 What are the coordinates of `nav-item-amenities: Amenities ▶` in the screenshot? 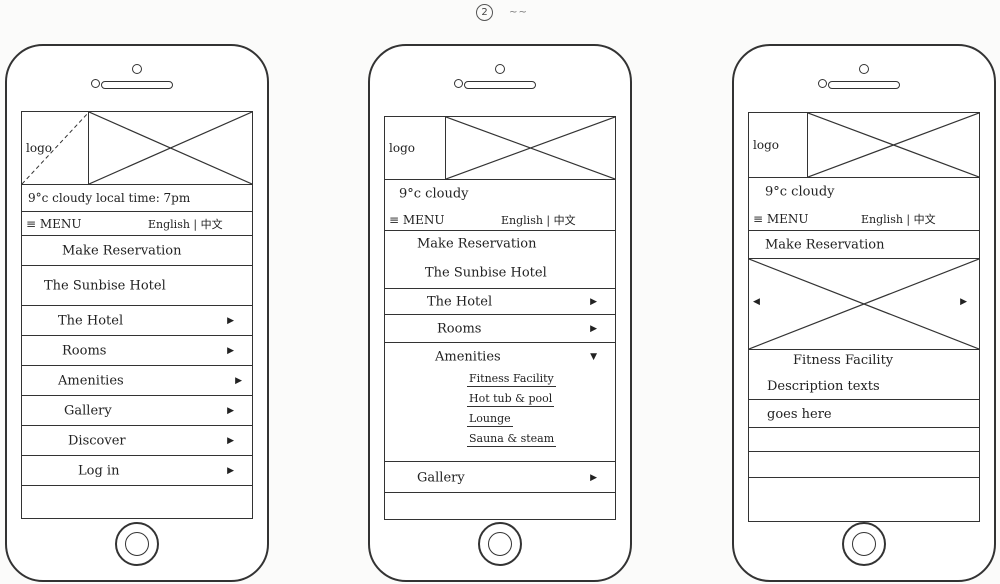 It's located at (137, 381).